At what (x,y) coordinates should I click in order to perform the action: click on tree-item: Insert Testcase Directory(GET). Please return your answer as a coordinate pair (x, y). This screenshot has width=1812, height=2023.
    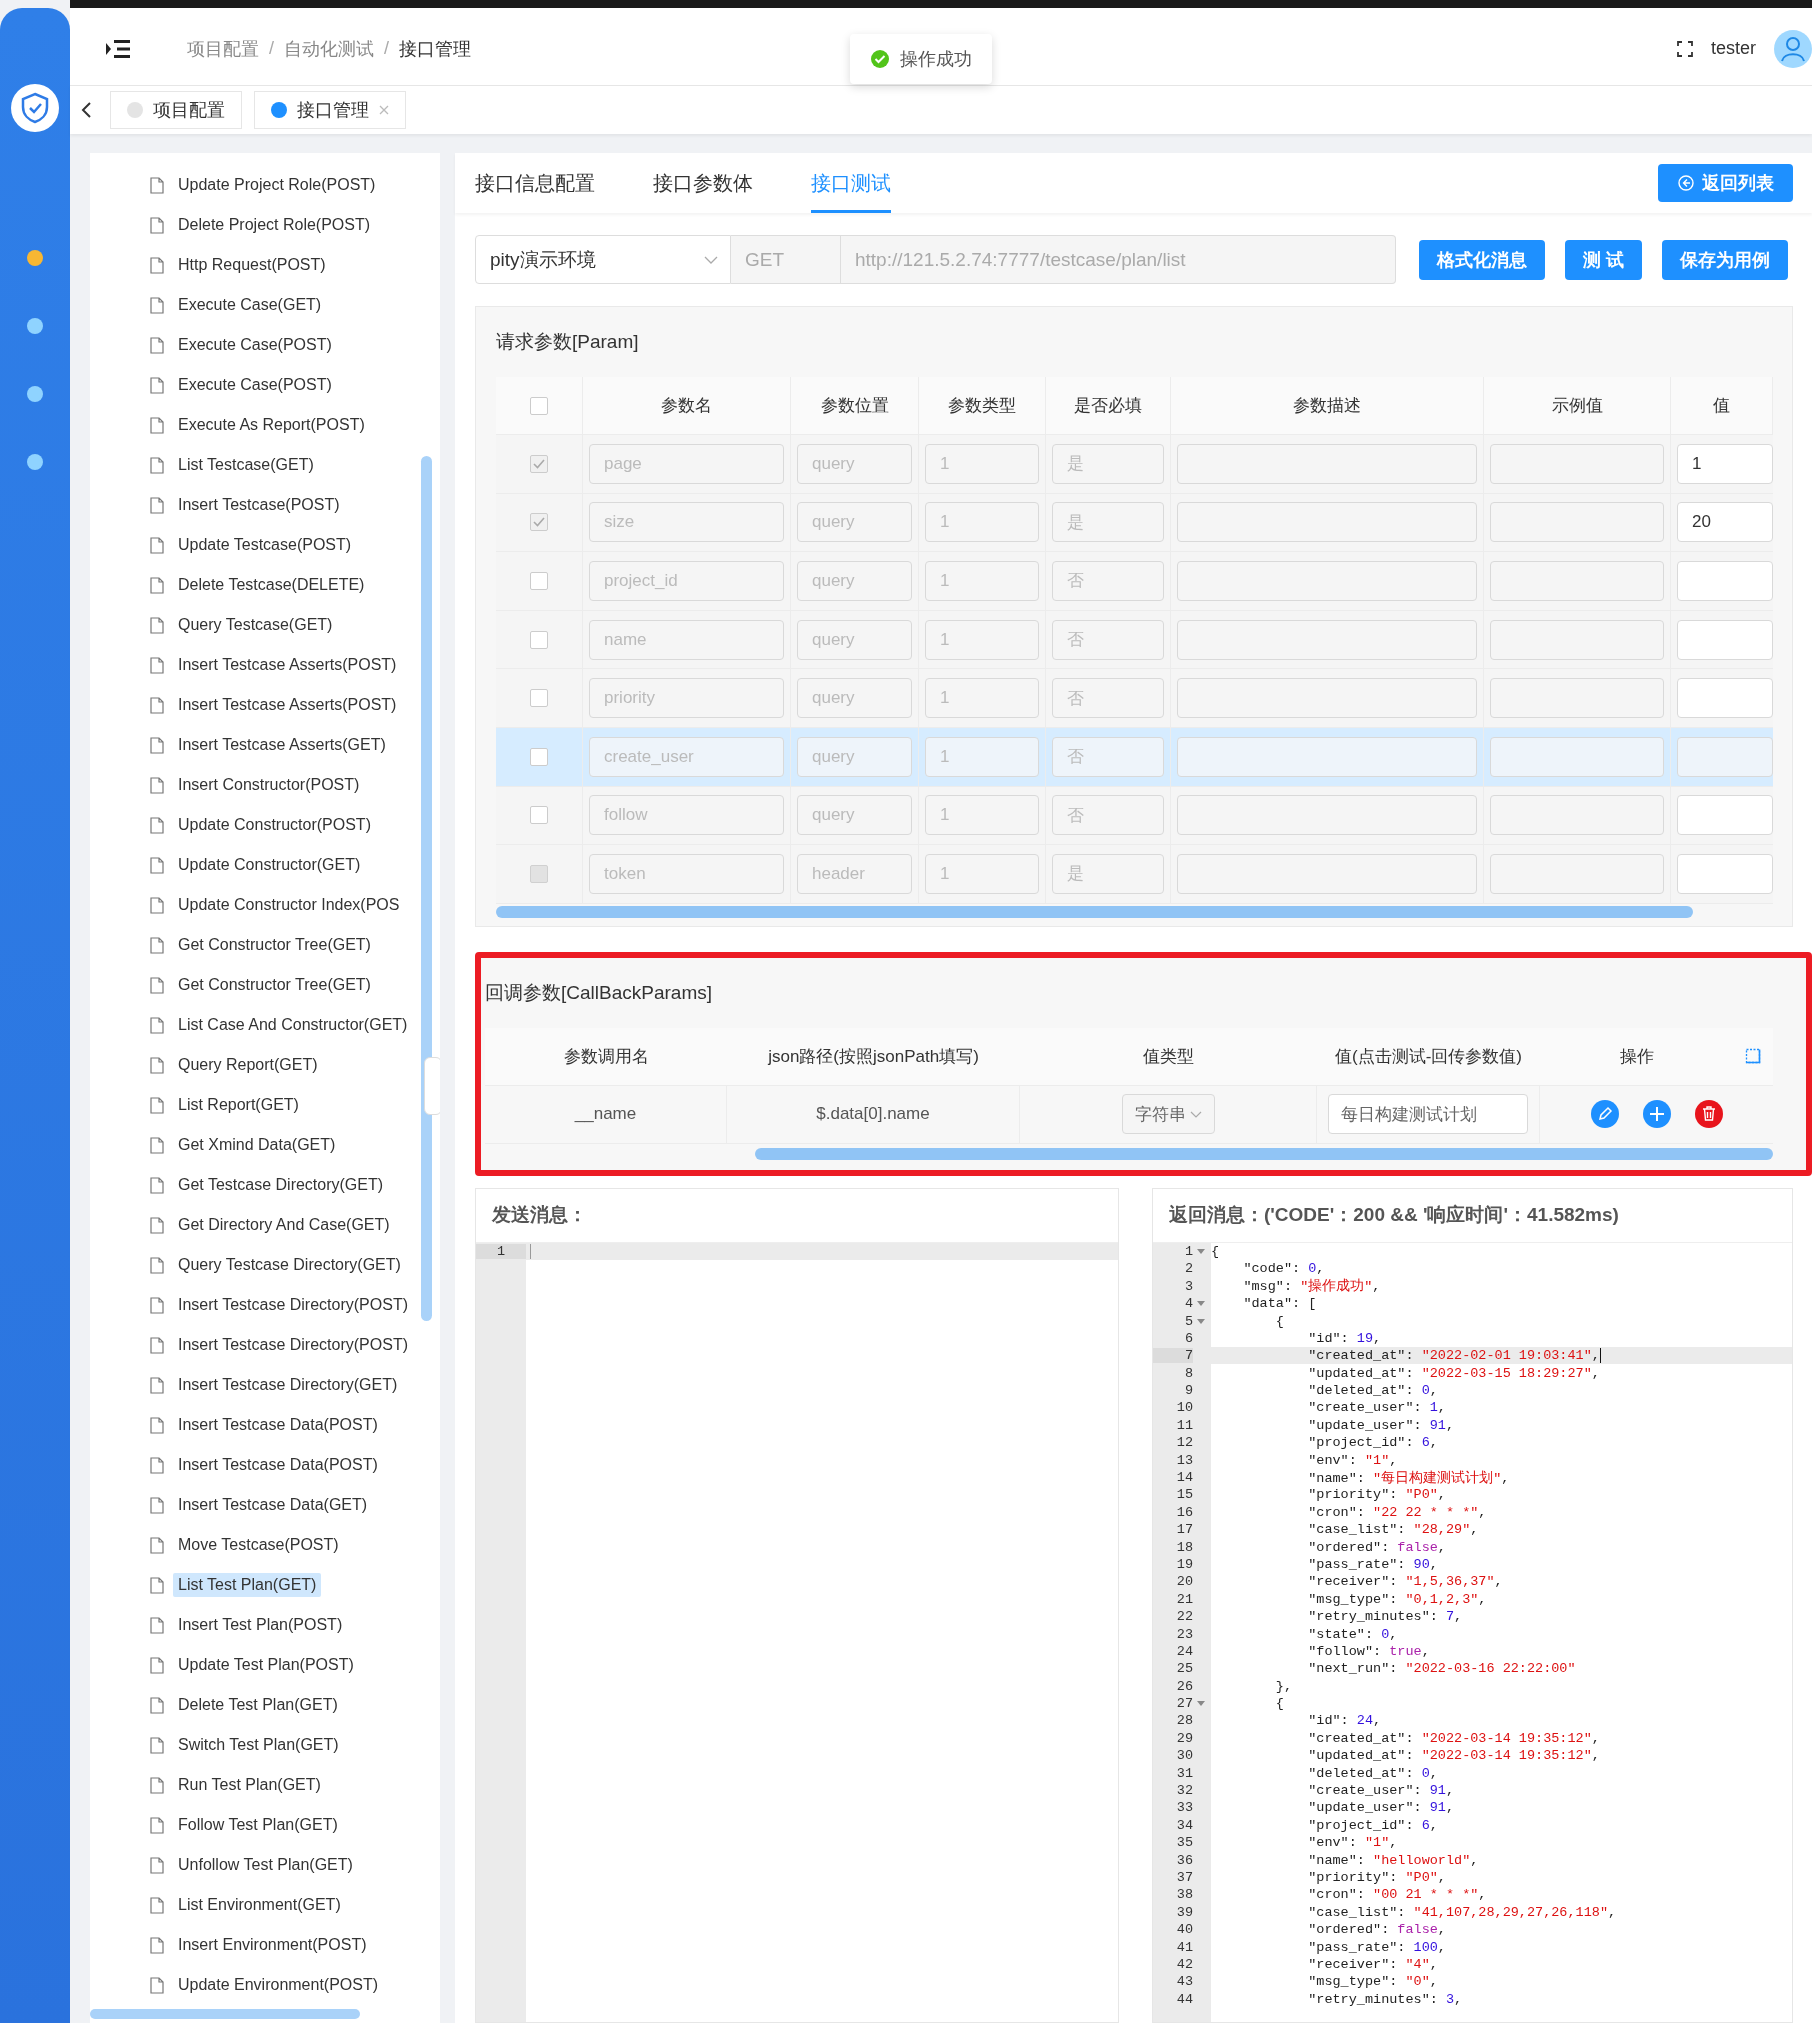
    Looking at the image, I should click on (288, 1385).